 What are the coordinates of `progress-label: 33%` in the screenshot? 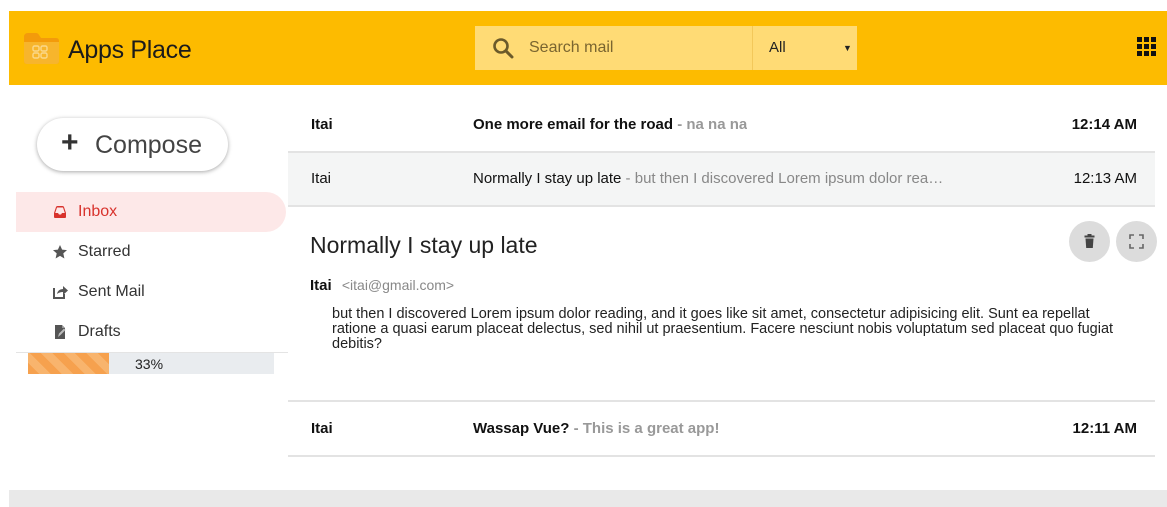 It's located at (149, 364).